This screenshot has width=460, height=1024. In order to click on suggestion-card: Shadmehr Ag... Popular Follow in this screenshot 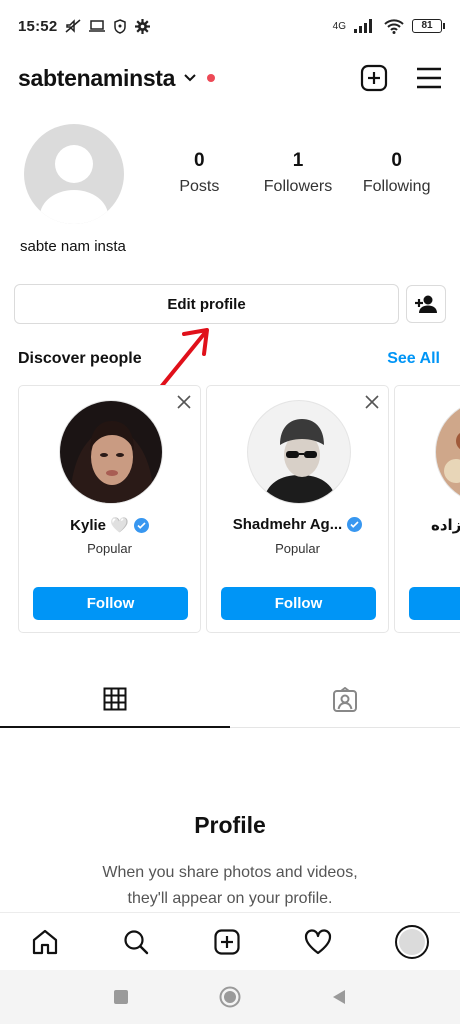, I will do `click(297, 509)`.